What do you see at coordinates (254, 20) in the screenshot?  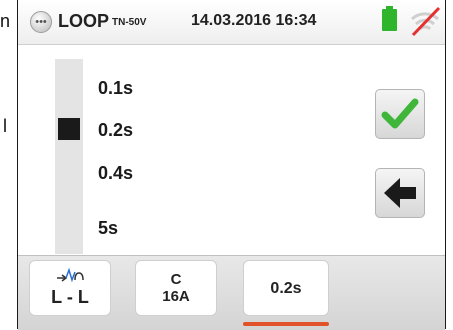 I see `date-time: 14.03.2016 16:34` at bounding box center [254, 20].